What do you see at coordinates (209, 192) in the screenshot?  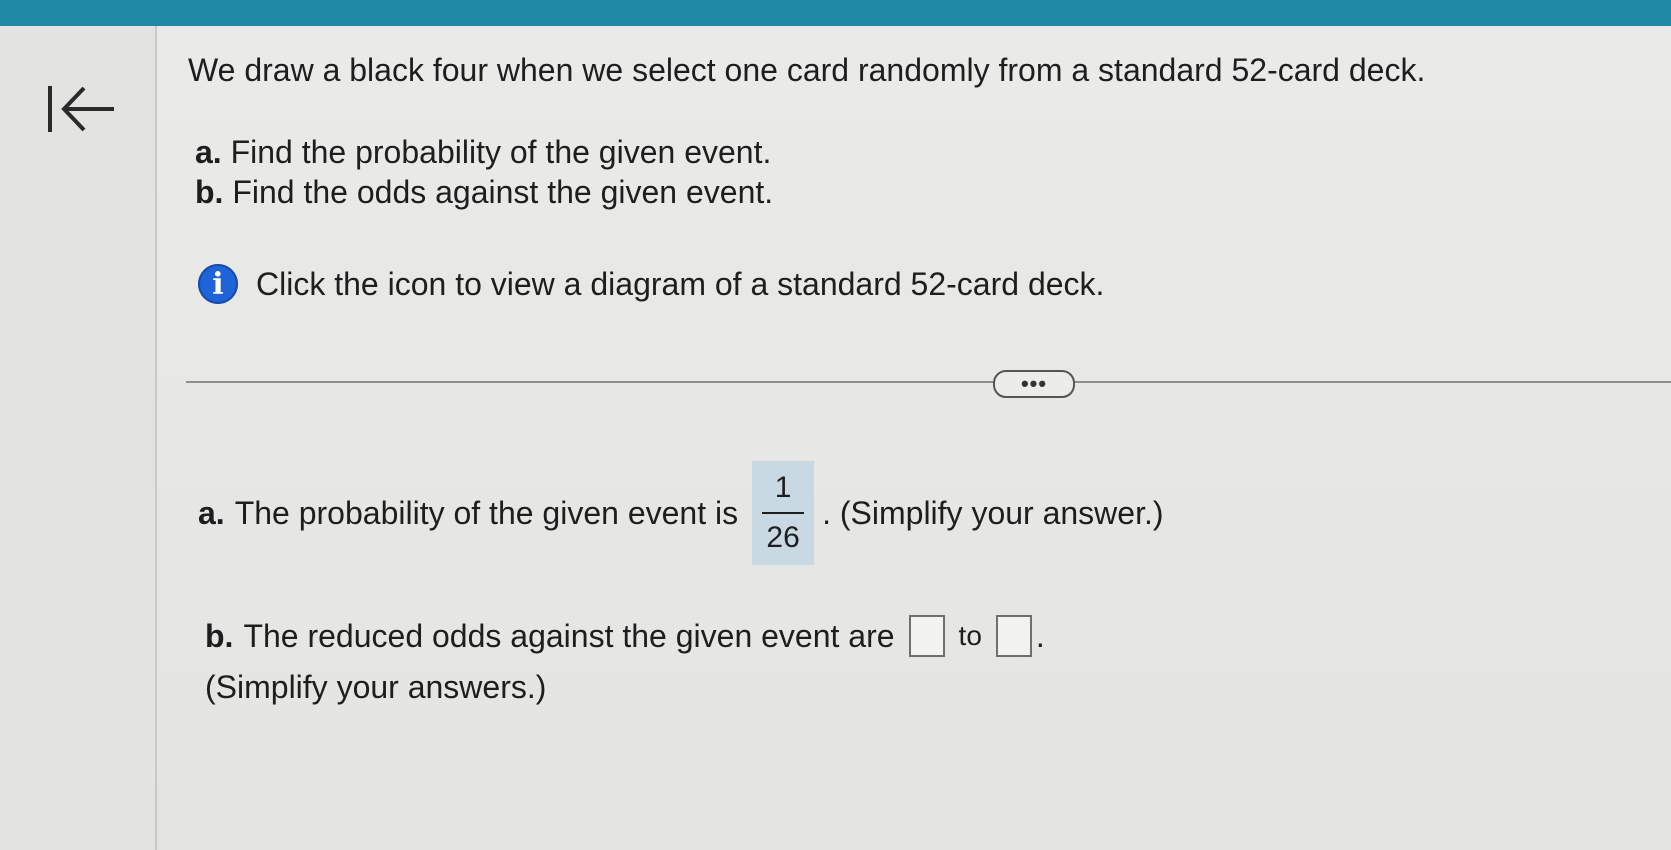 I see `part-letter: b.` at bounding box center [209, 192].